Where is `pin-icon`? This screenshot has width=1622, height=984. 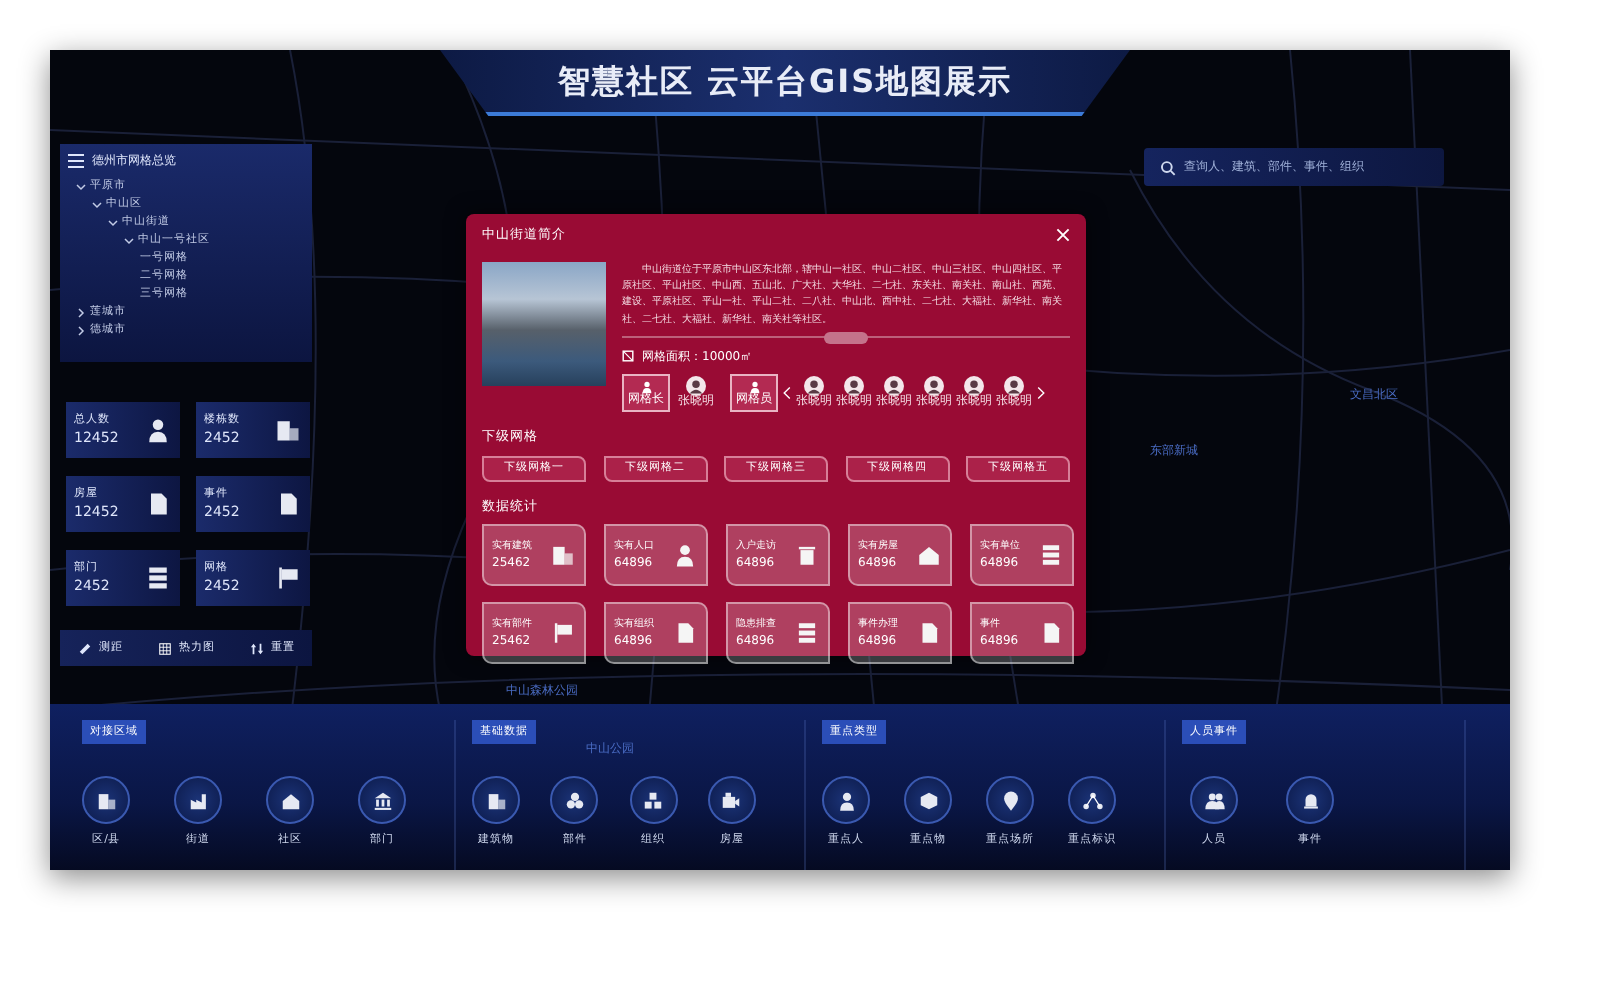
pin-icon is located at coordinates (1010, 800).